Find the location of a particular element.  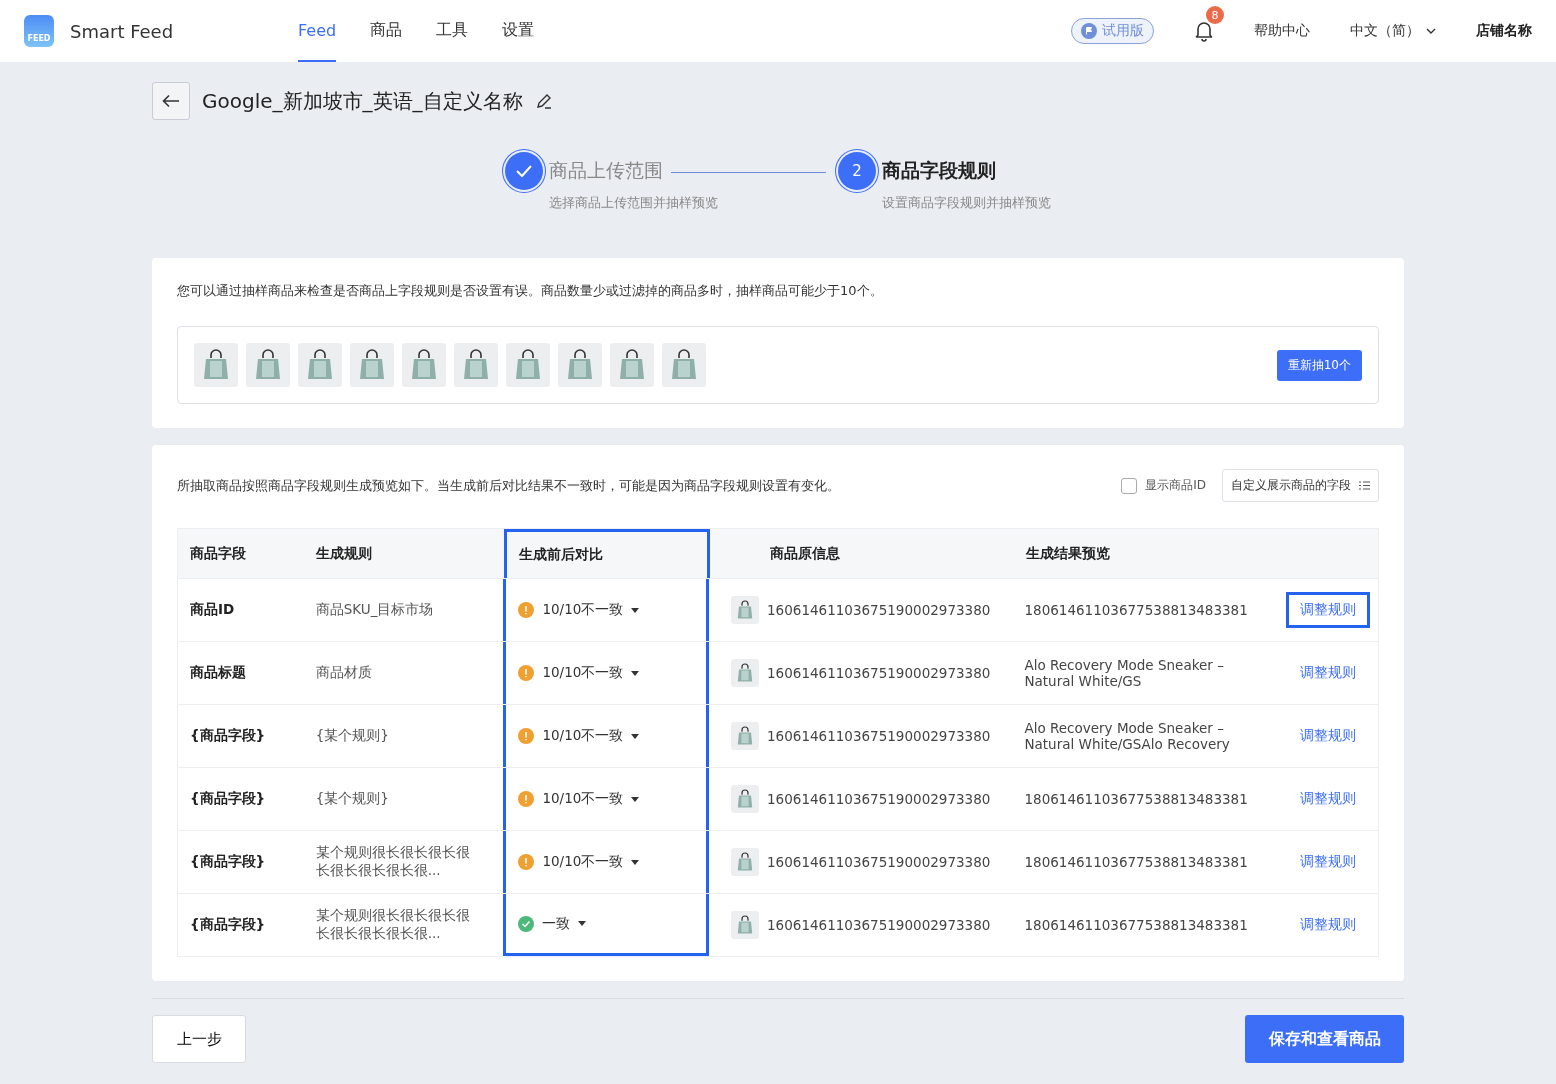

sample-note: 您可以通过抽样商品来检查是否商品上字段规则是否设置有误。商品数量少或过滤掉的商品多时，抽样商品可能少于10个。 is located at coordinates (530, 291).